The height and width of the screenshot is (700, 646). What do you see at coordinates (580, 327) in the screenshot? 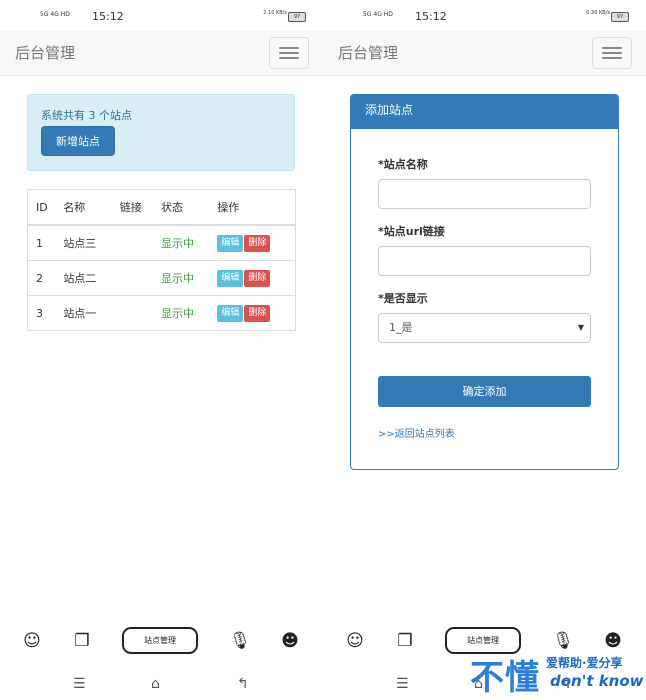
I see `dropdown-arrow-icon: ▼` at bounding box center [580, 327].